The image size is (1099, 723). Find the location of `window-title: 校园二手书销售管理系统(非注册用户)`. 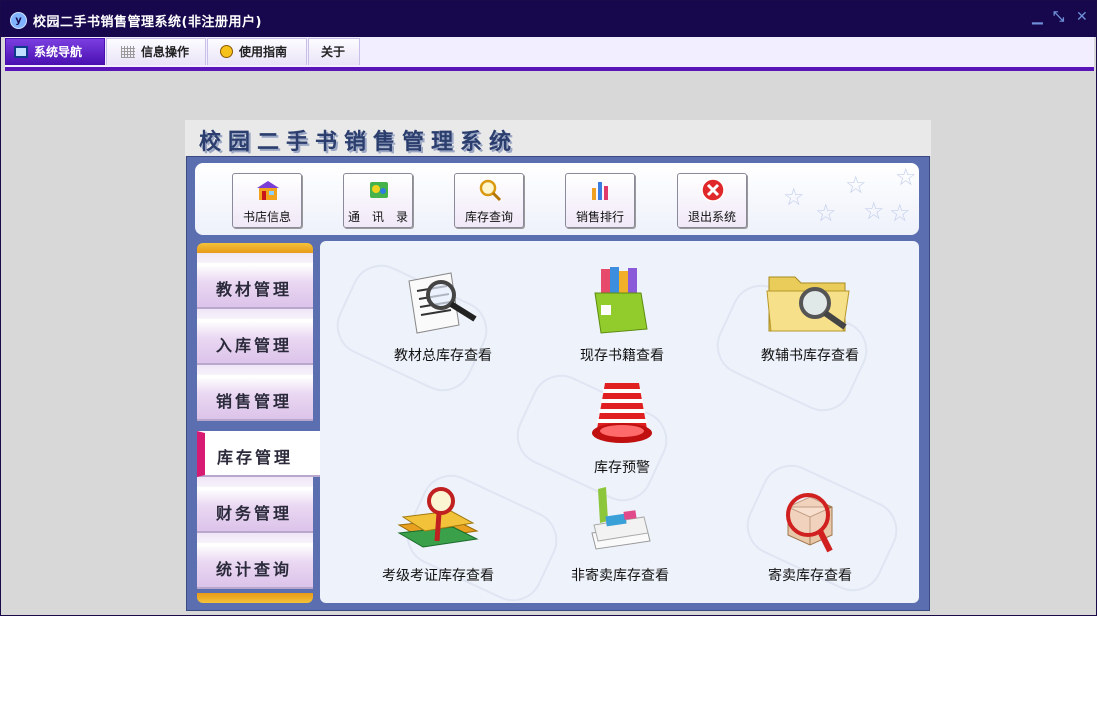

window-title: 校园二手书销售管理系统(非注册用户) is located at coordinates (147, 22).